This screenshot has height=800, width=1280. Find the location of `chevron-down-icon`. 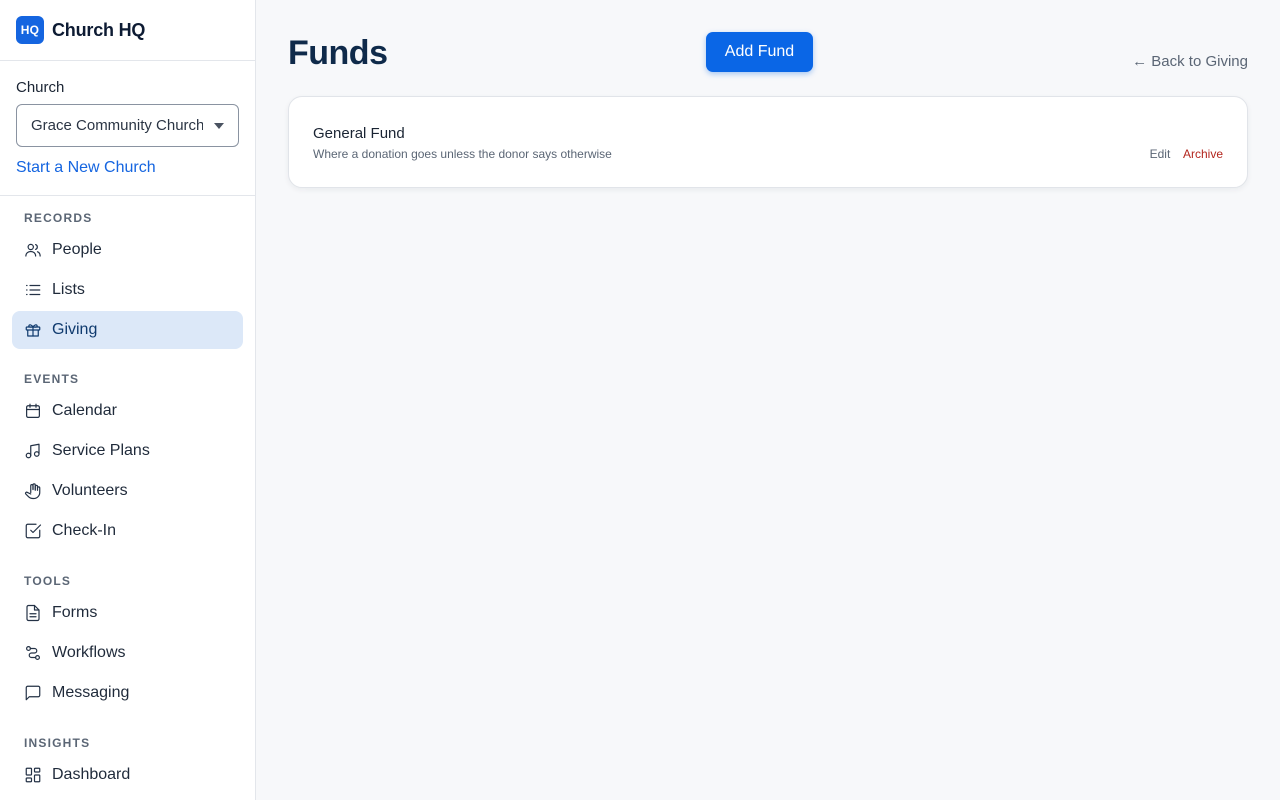

chevron-down-icon is located at coordinates (219, 126).